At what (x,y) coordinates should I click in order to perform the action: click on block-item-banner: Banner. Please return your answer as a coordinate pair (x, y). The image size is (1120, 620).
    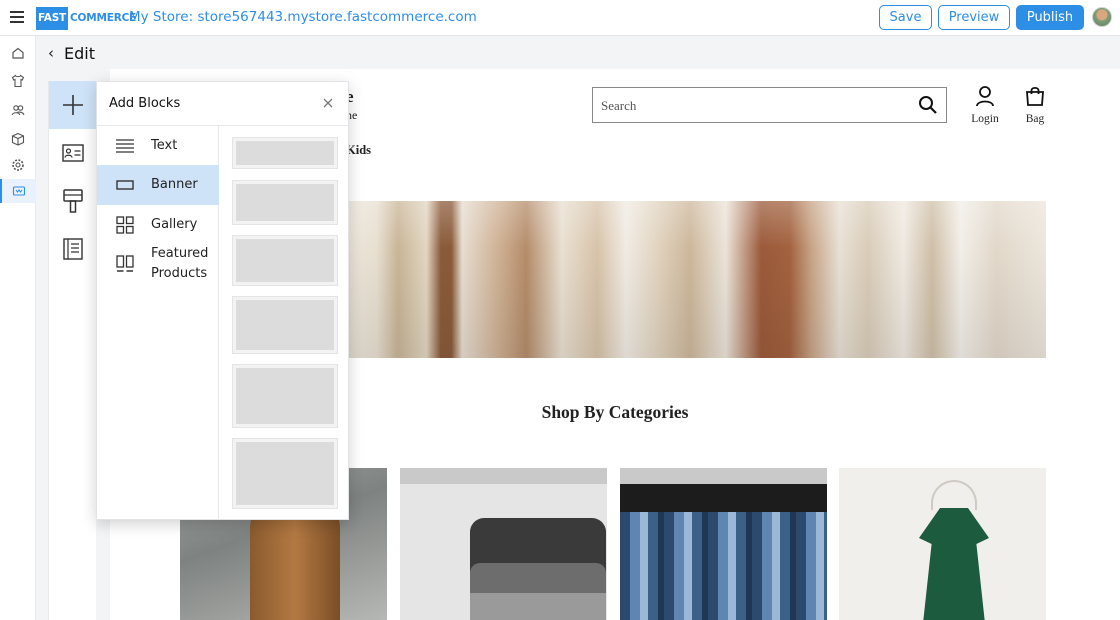
    Looking at the image, I should click on (158, 185).